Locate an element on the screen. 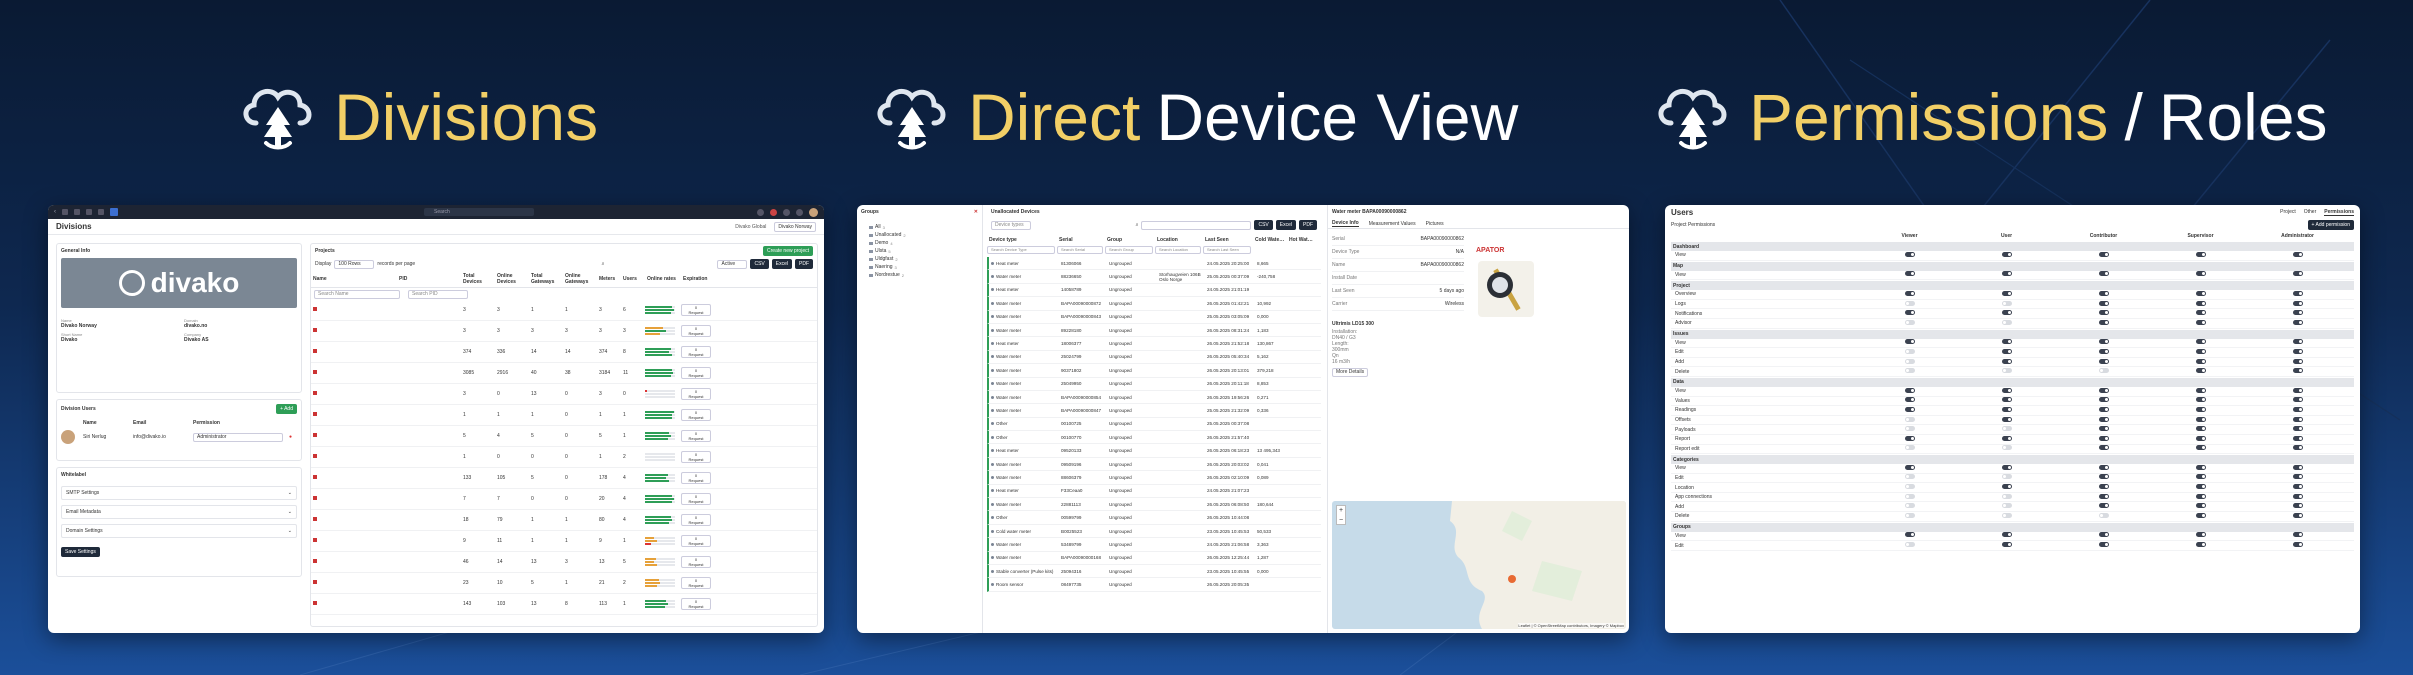  projects-col-header: Online rates is located at coordinates (663, 279).